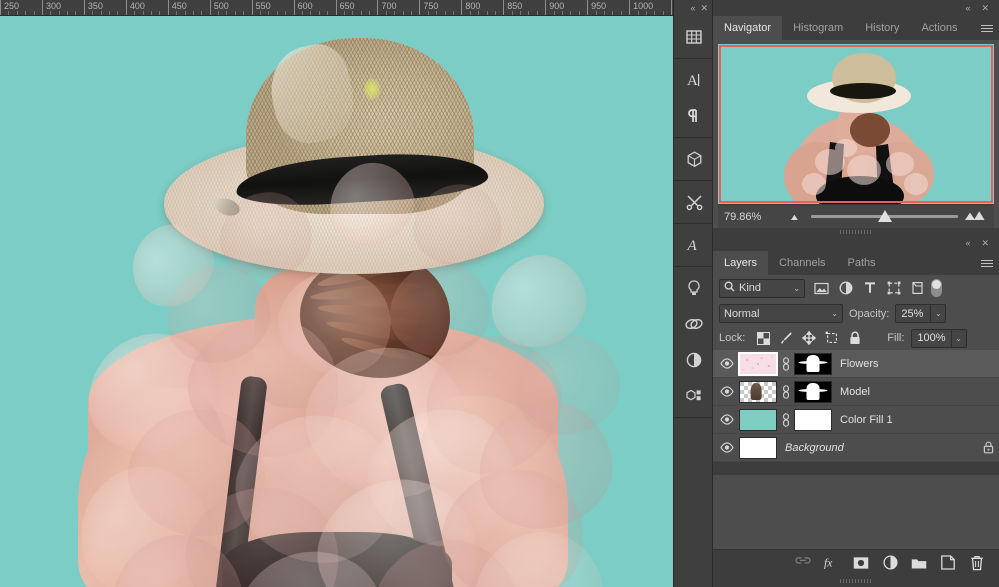 This screenshot has width=999, height=587. What do you see at coordinates (967, 243) in the screenshot?
I see `layers-collapse-icon: «` at bounding box center [967, 243].